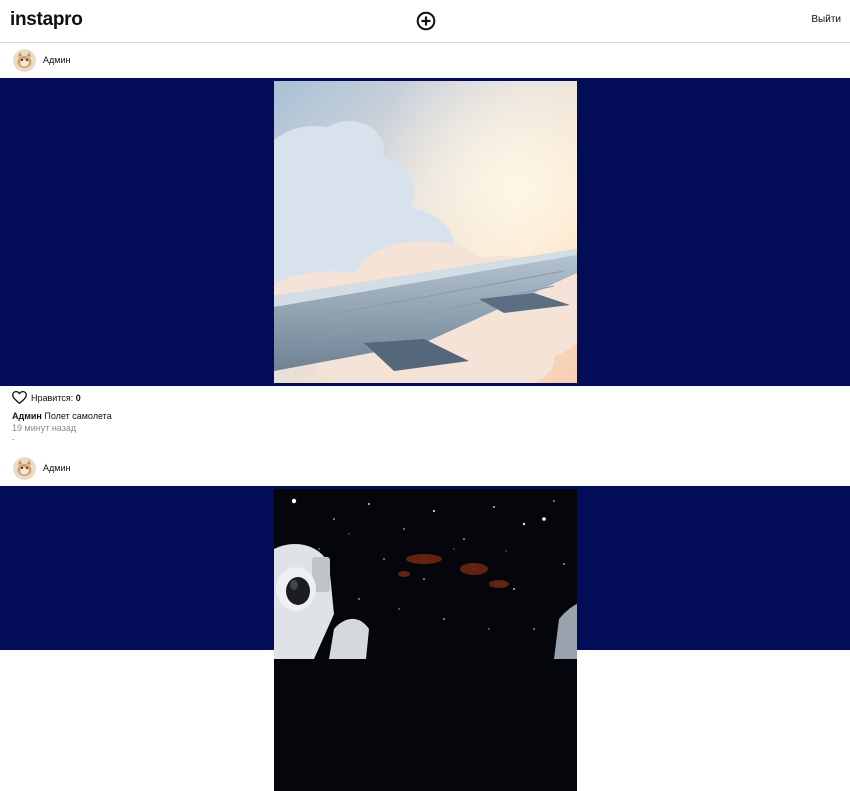  I want to click on top-bar: instapro Выйти, so click(425, 21).